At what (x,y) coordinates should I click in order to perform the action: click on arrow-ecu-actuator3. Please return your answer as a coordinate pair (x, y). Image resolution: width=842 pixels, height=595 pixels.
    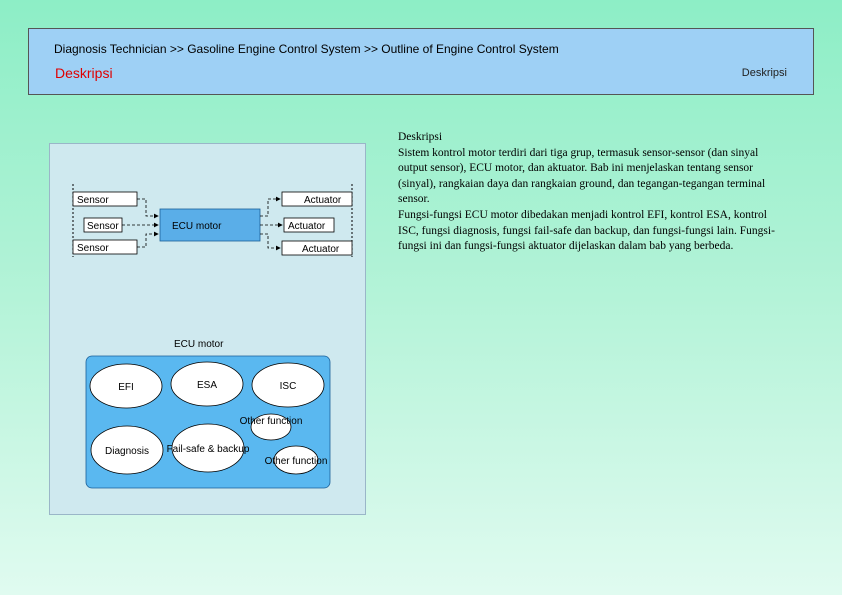
    Looking at the image, I should click on (270, 242).